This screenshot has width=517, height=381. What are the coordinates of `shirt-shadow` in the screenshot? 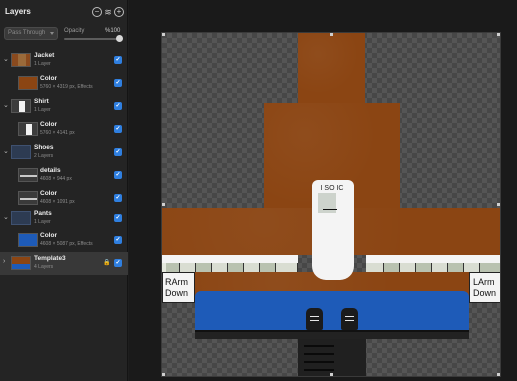 It's located at (327, 203).